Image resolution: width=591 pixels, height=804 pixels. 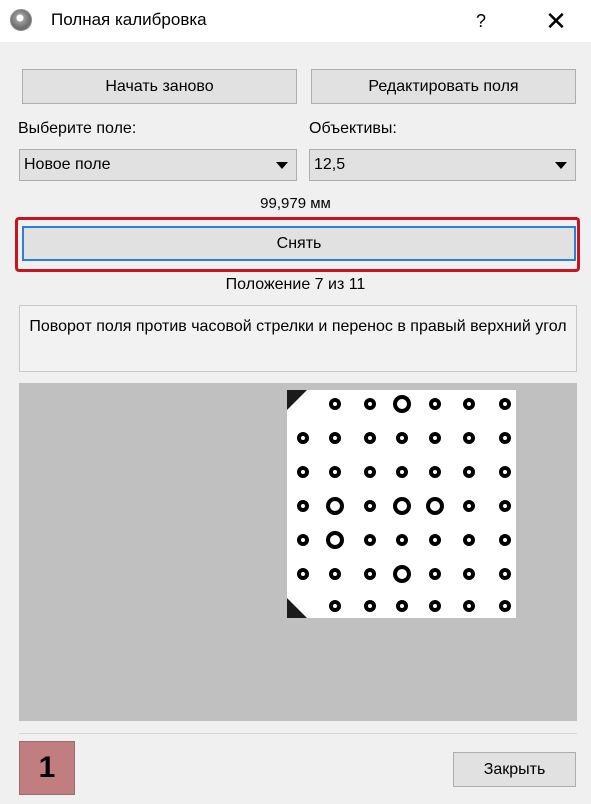 What do you see at coordinates (442, 165) in the screenshot?
I see `lens-select: 12,5` at bounding box center [442, 165].